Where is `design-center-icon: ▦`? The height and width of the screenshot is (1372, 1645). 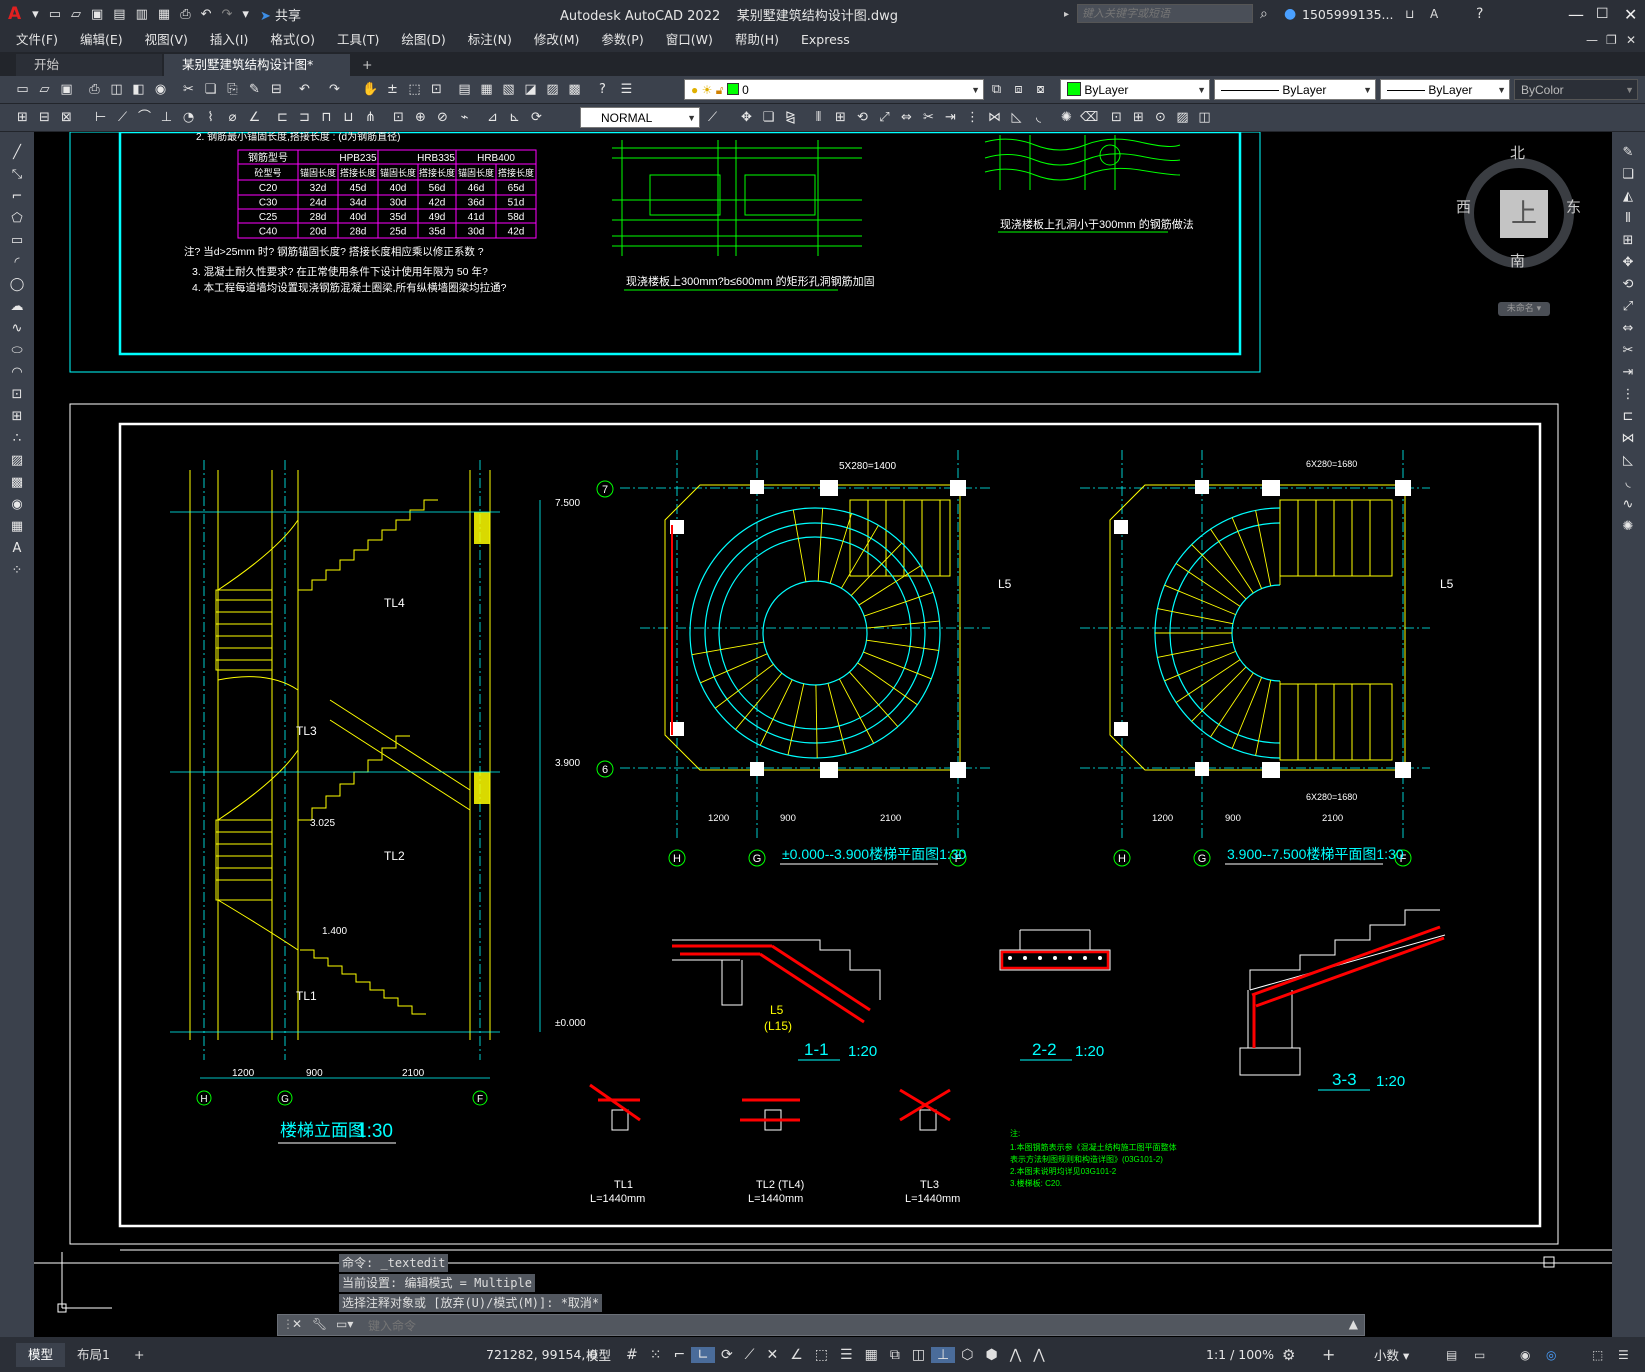
design-center-icon: ▦ is located at coordinates (486, 89).